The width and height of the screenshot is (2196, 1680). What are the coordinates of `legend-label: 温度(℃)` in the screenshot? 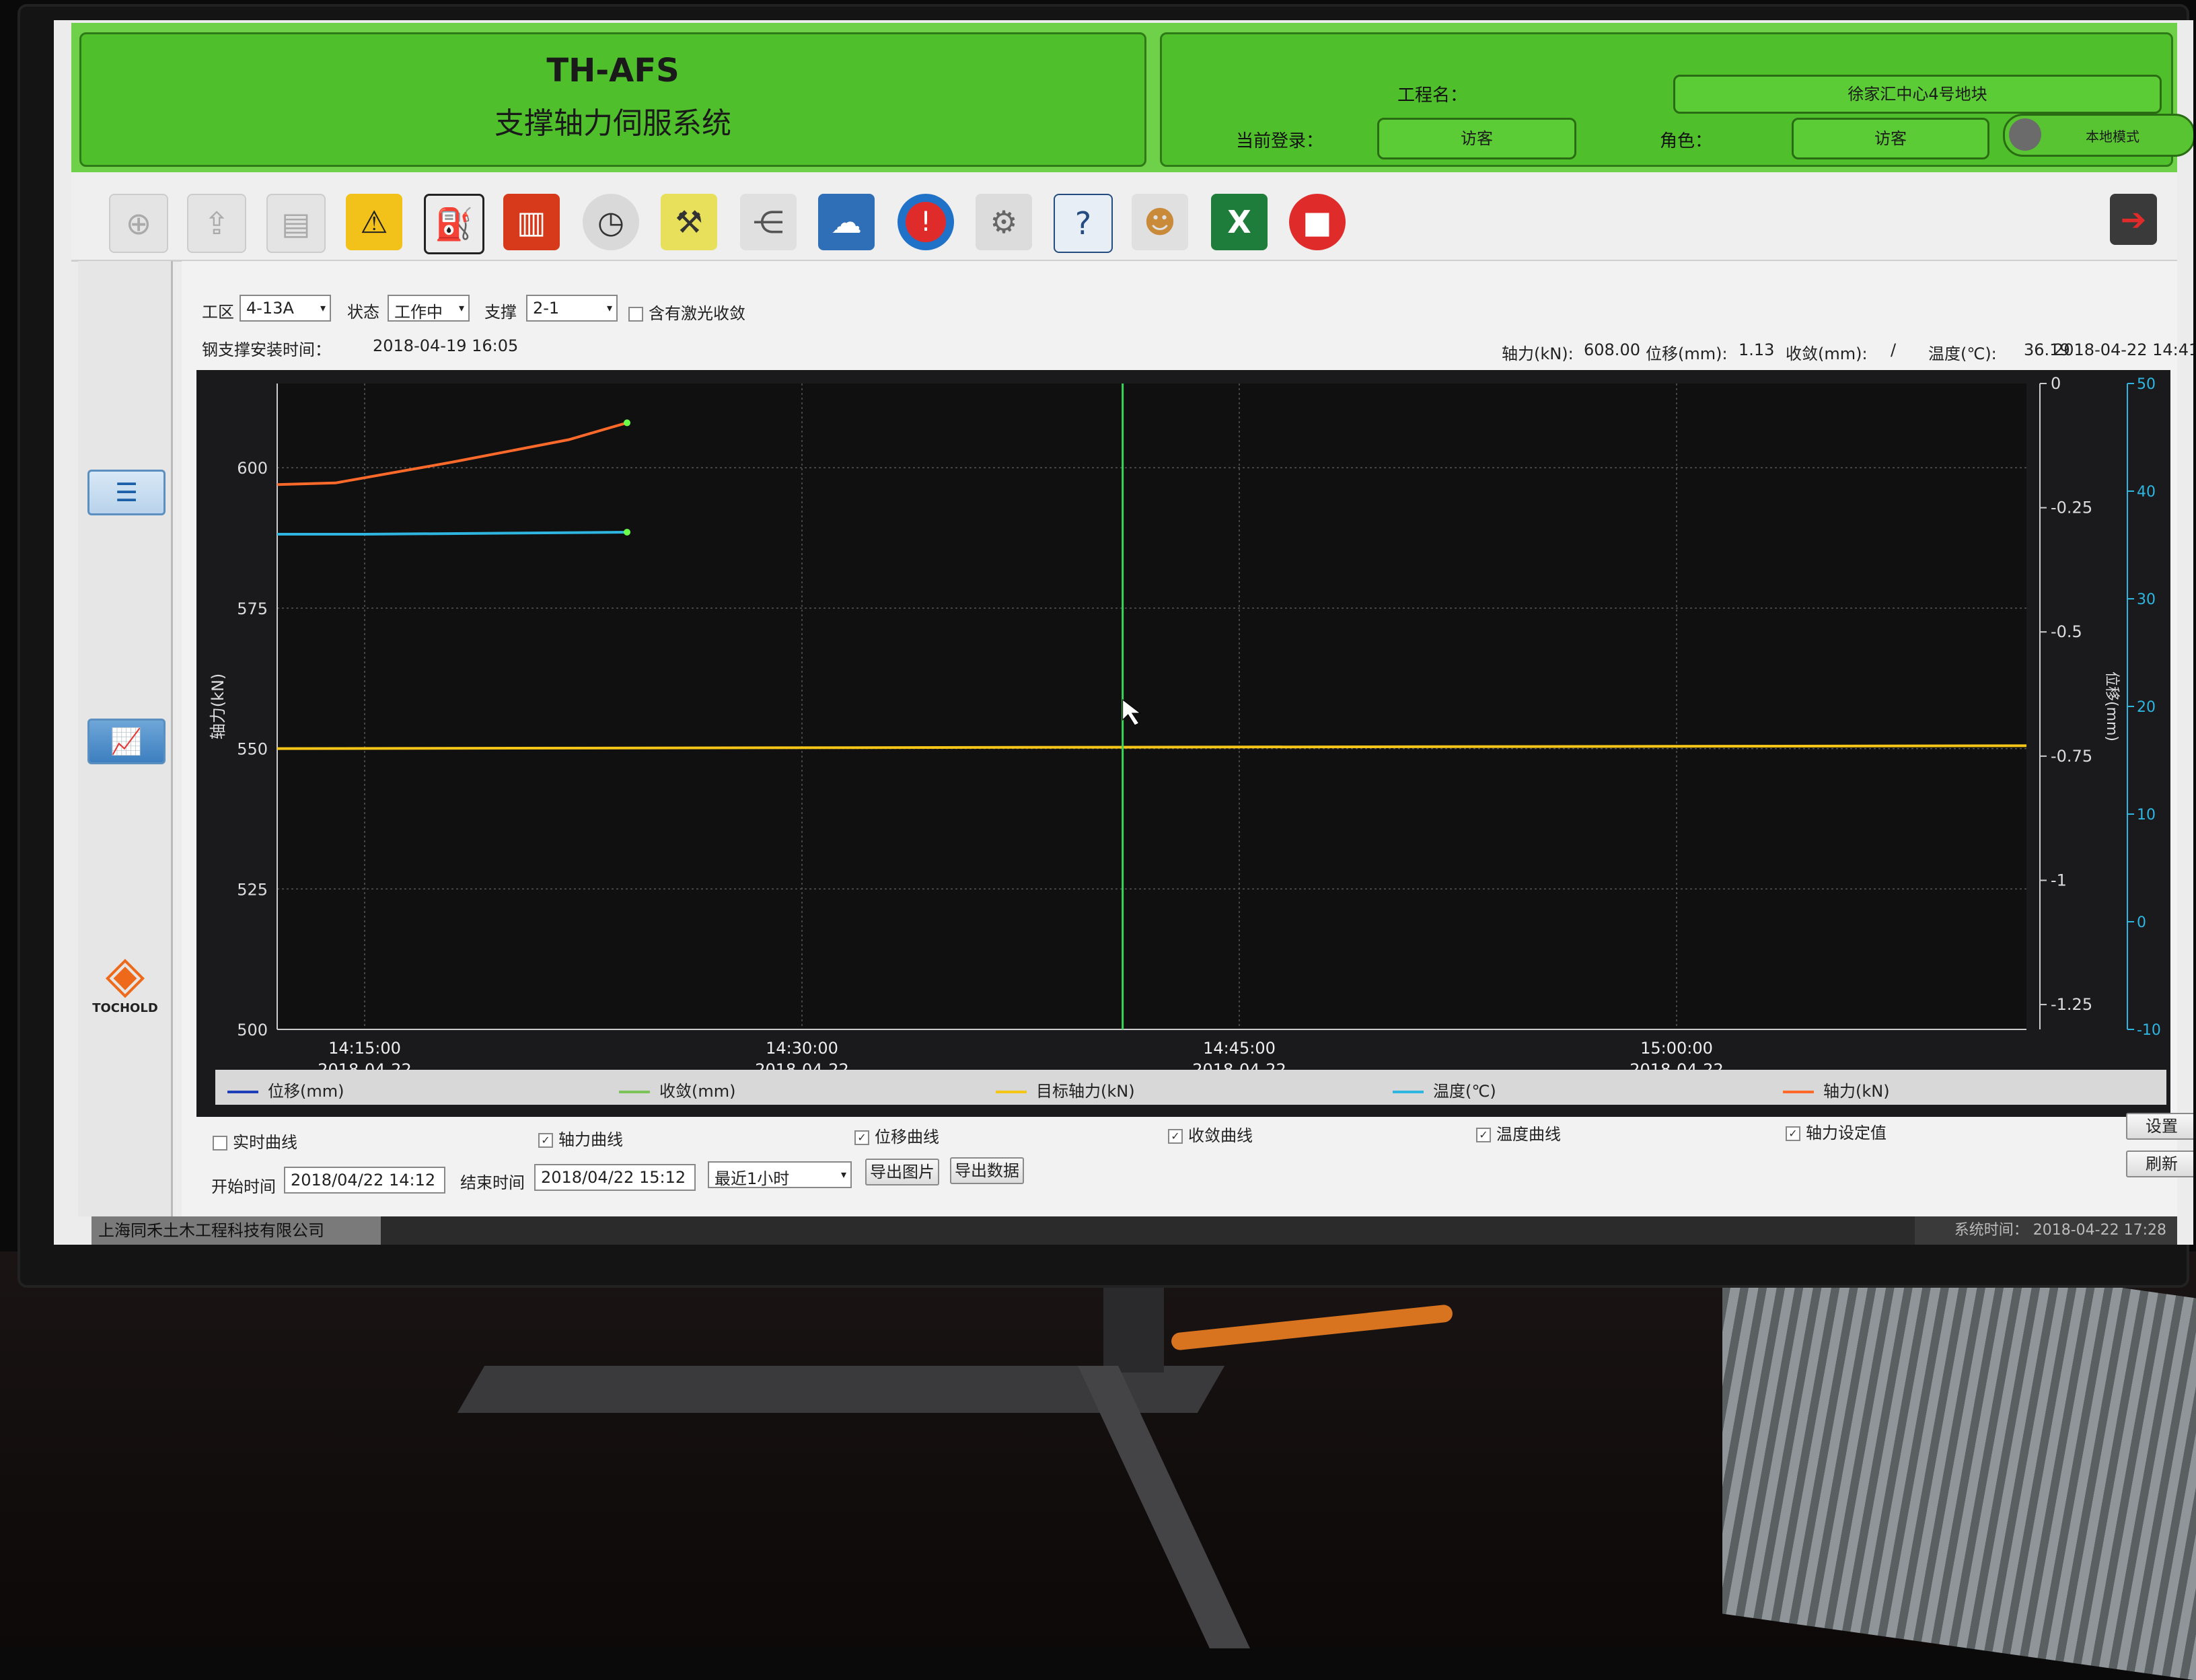 It's located at (1465, 1091).